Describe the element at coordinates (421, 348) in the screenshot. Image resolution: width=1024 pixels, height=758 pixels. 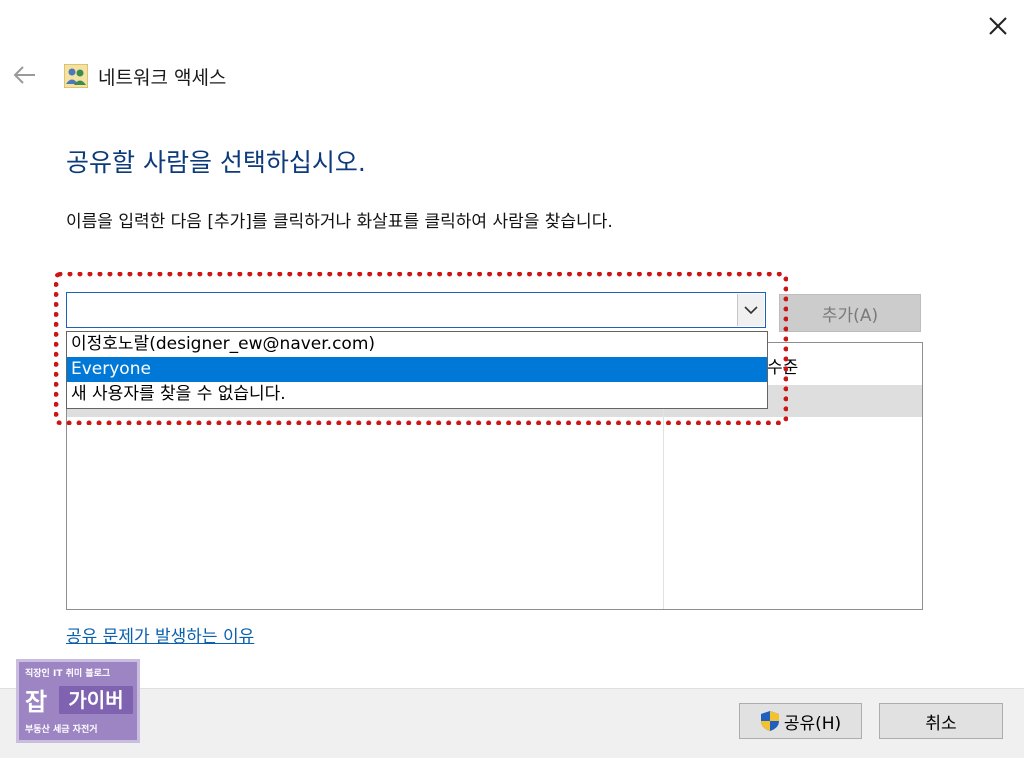
I see `annotation-highlight-box` at that location.